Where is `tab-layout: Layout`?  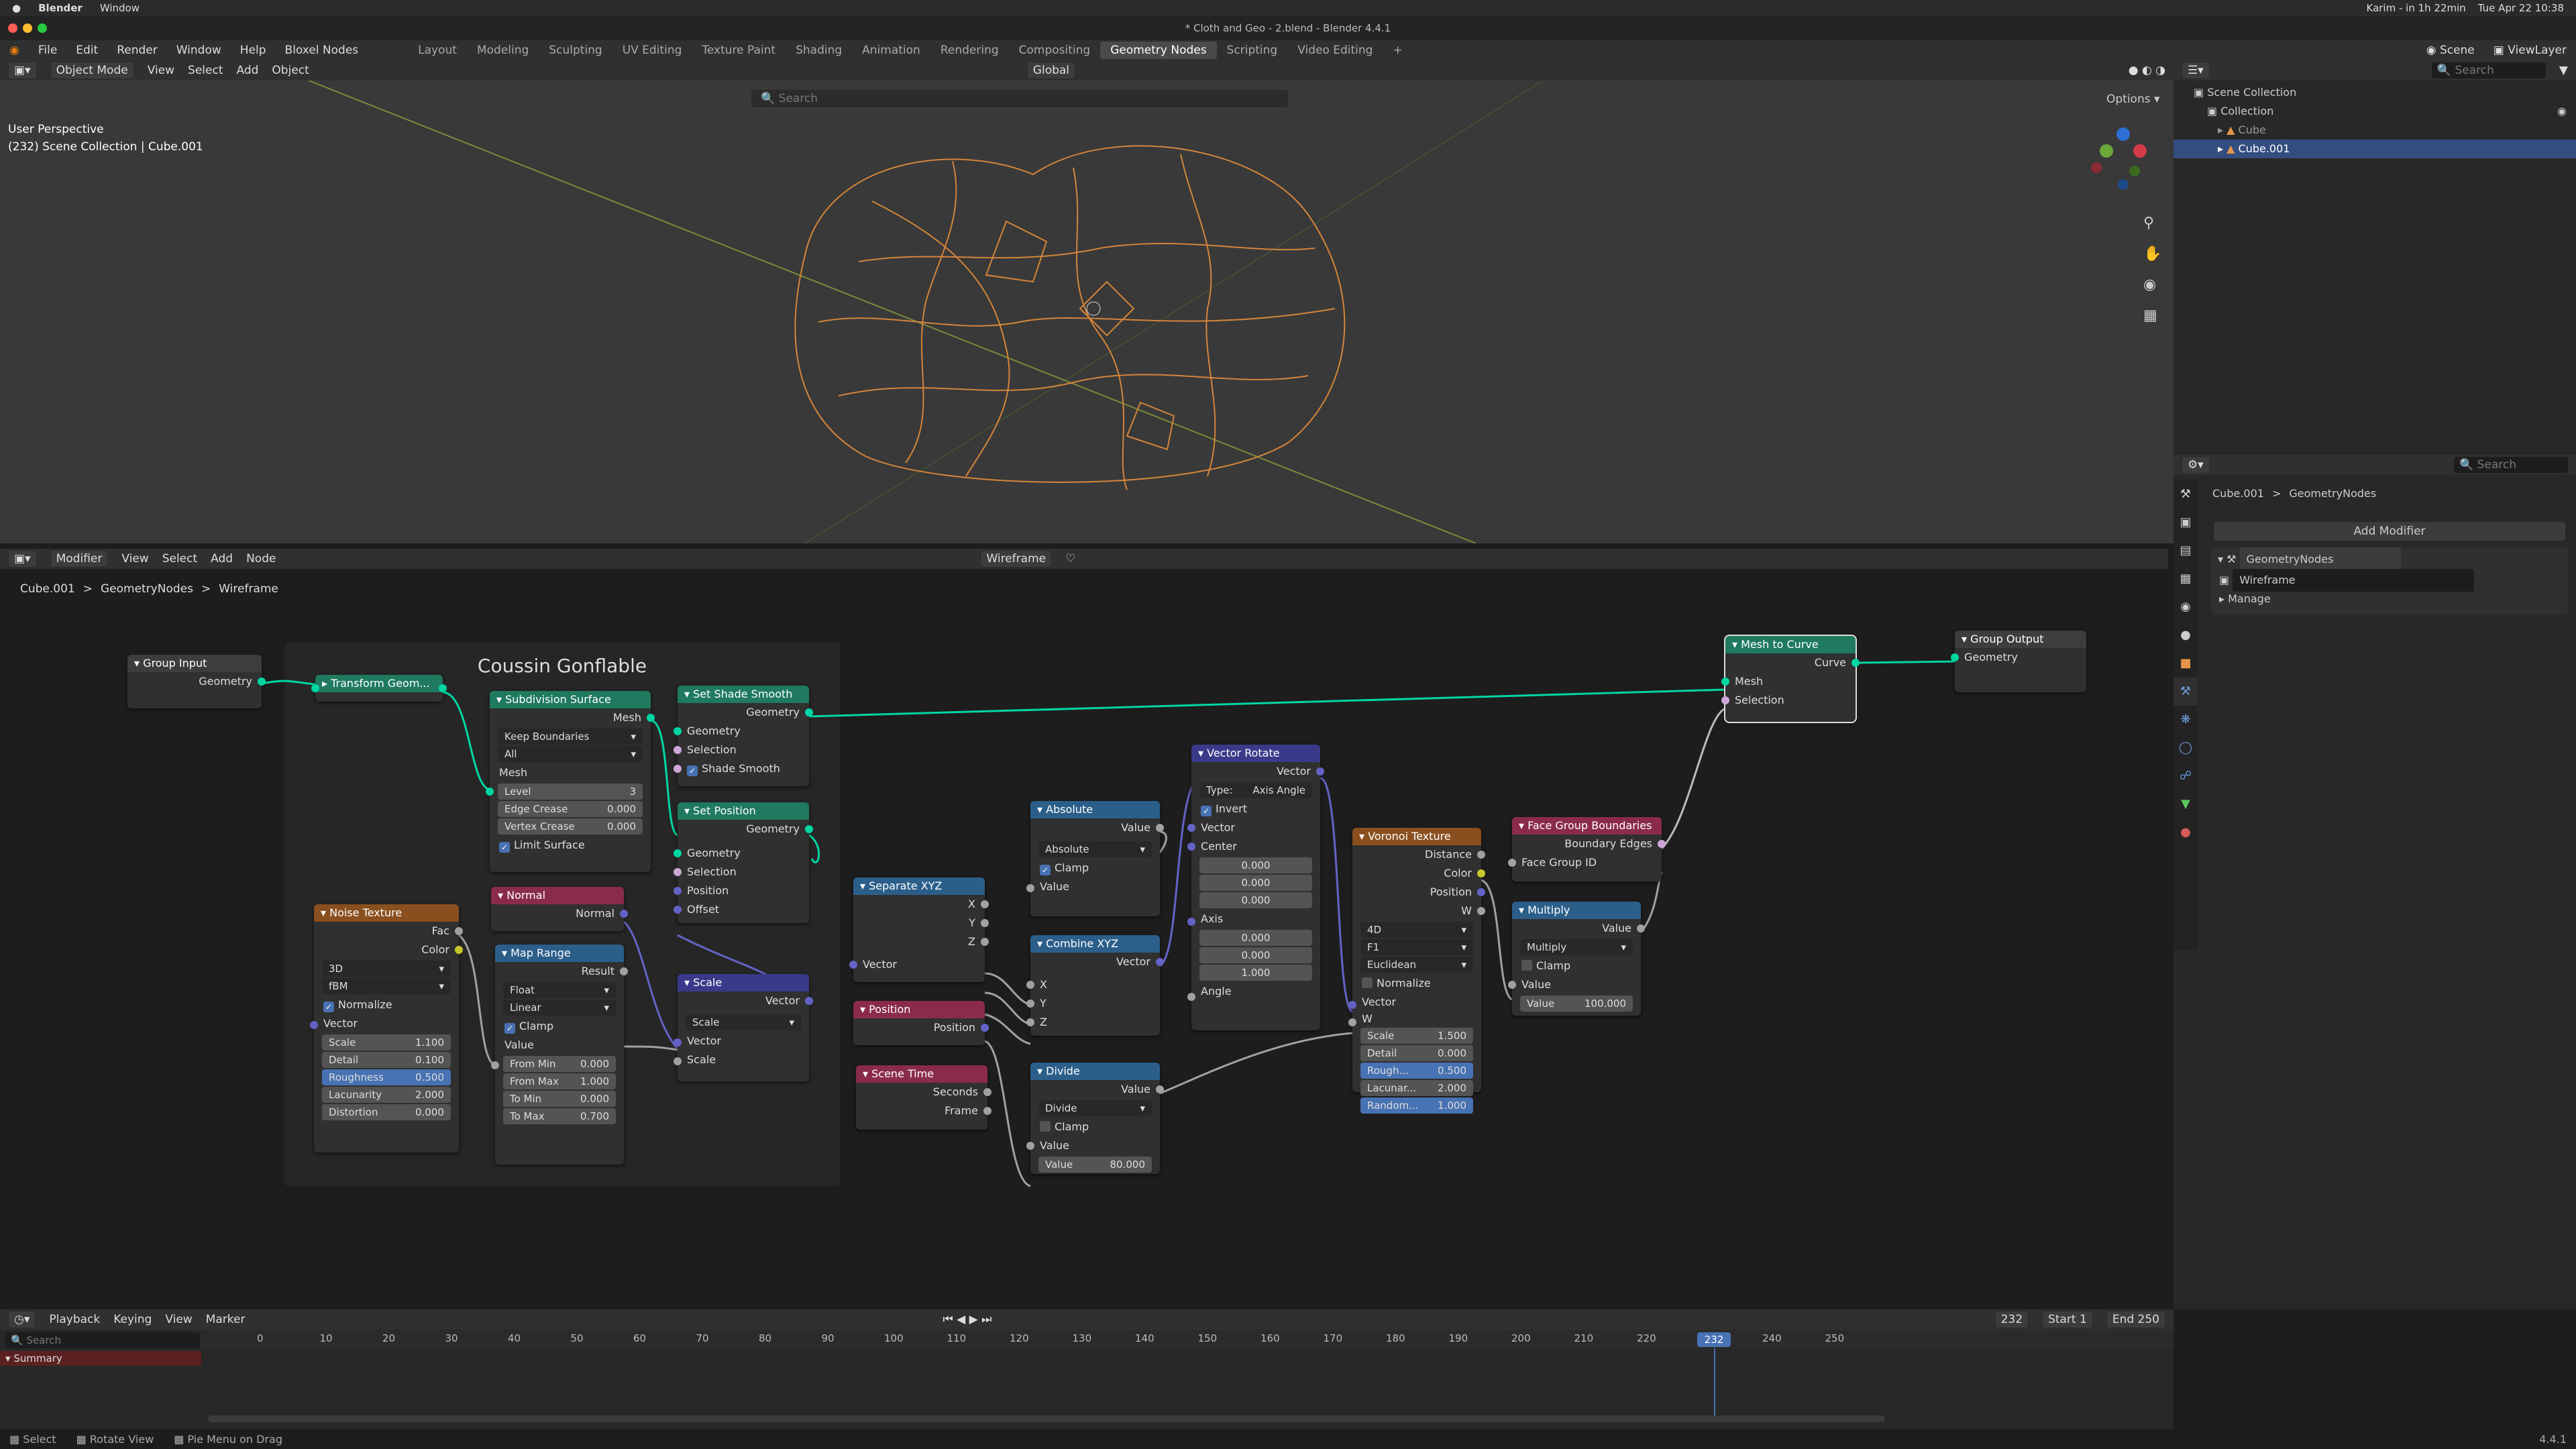
tab-layout: Layout is located at coordinates (437, 50).